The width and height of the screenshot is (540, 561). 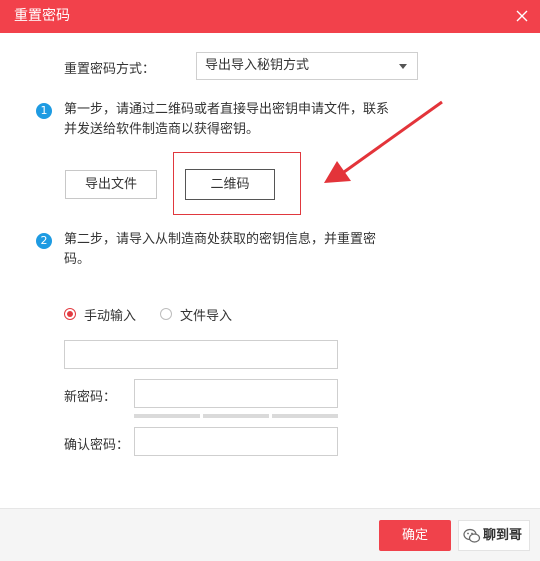 What do you see at coordinates (236, 441) in the screenshot?
I see `confirm-password-field` at bounding box center [236, 441].